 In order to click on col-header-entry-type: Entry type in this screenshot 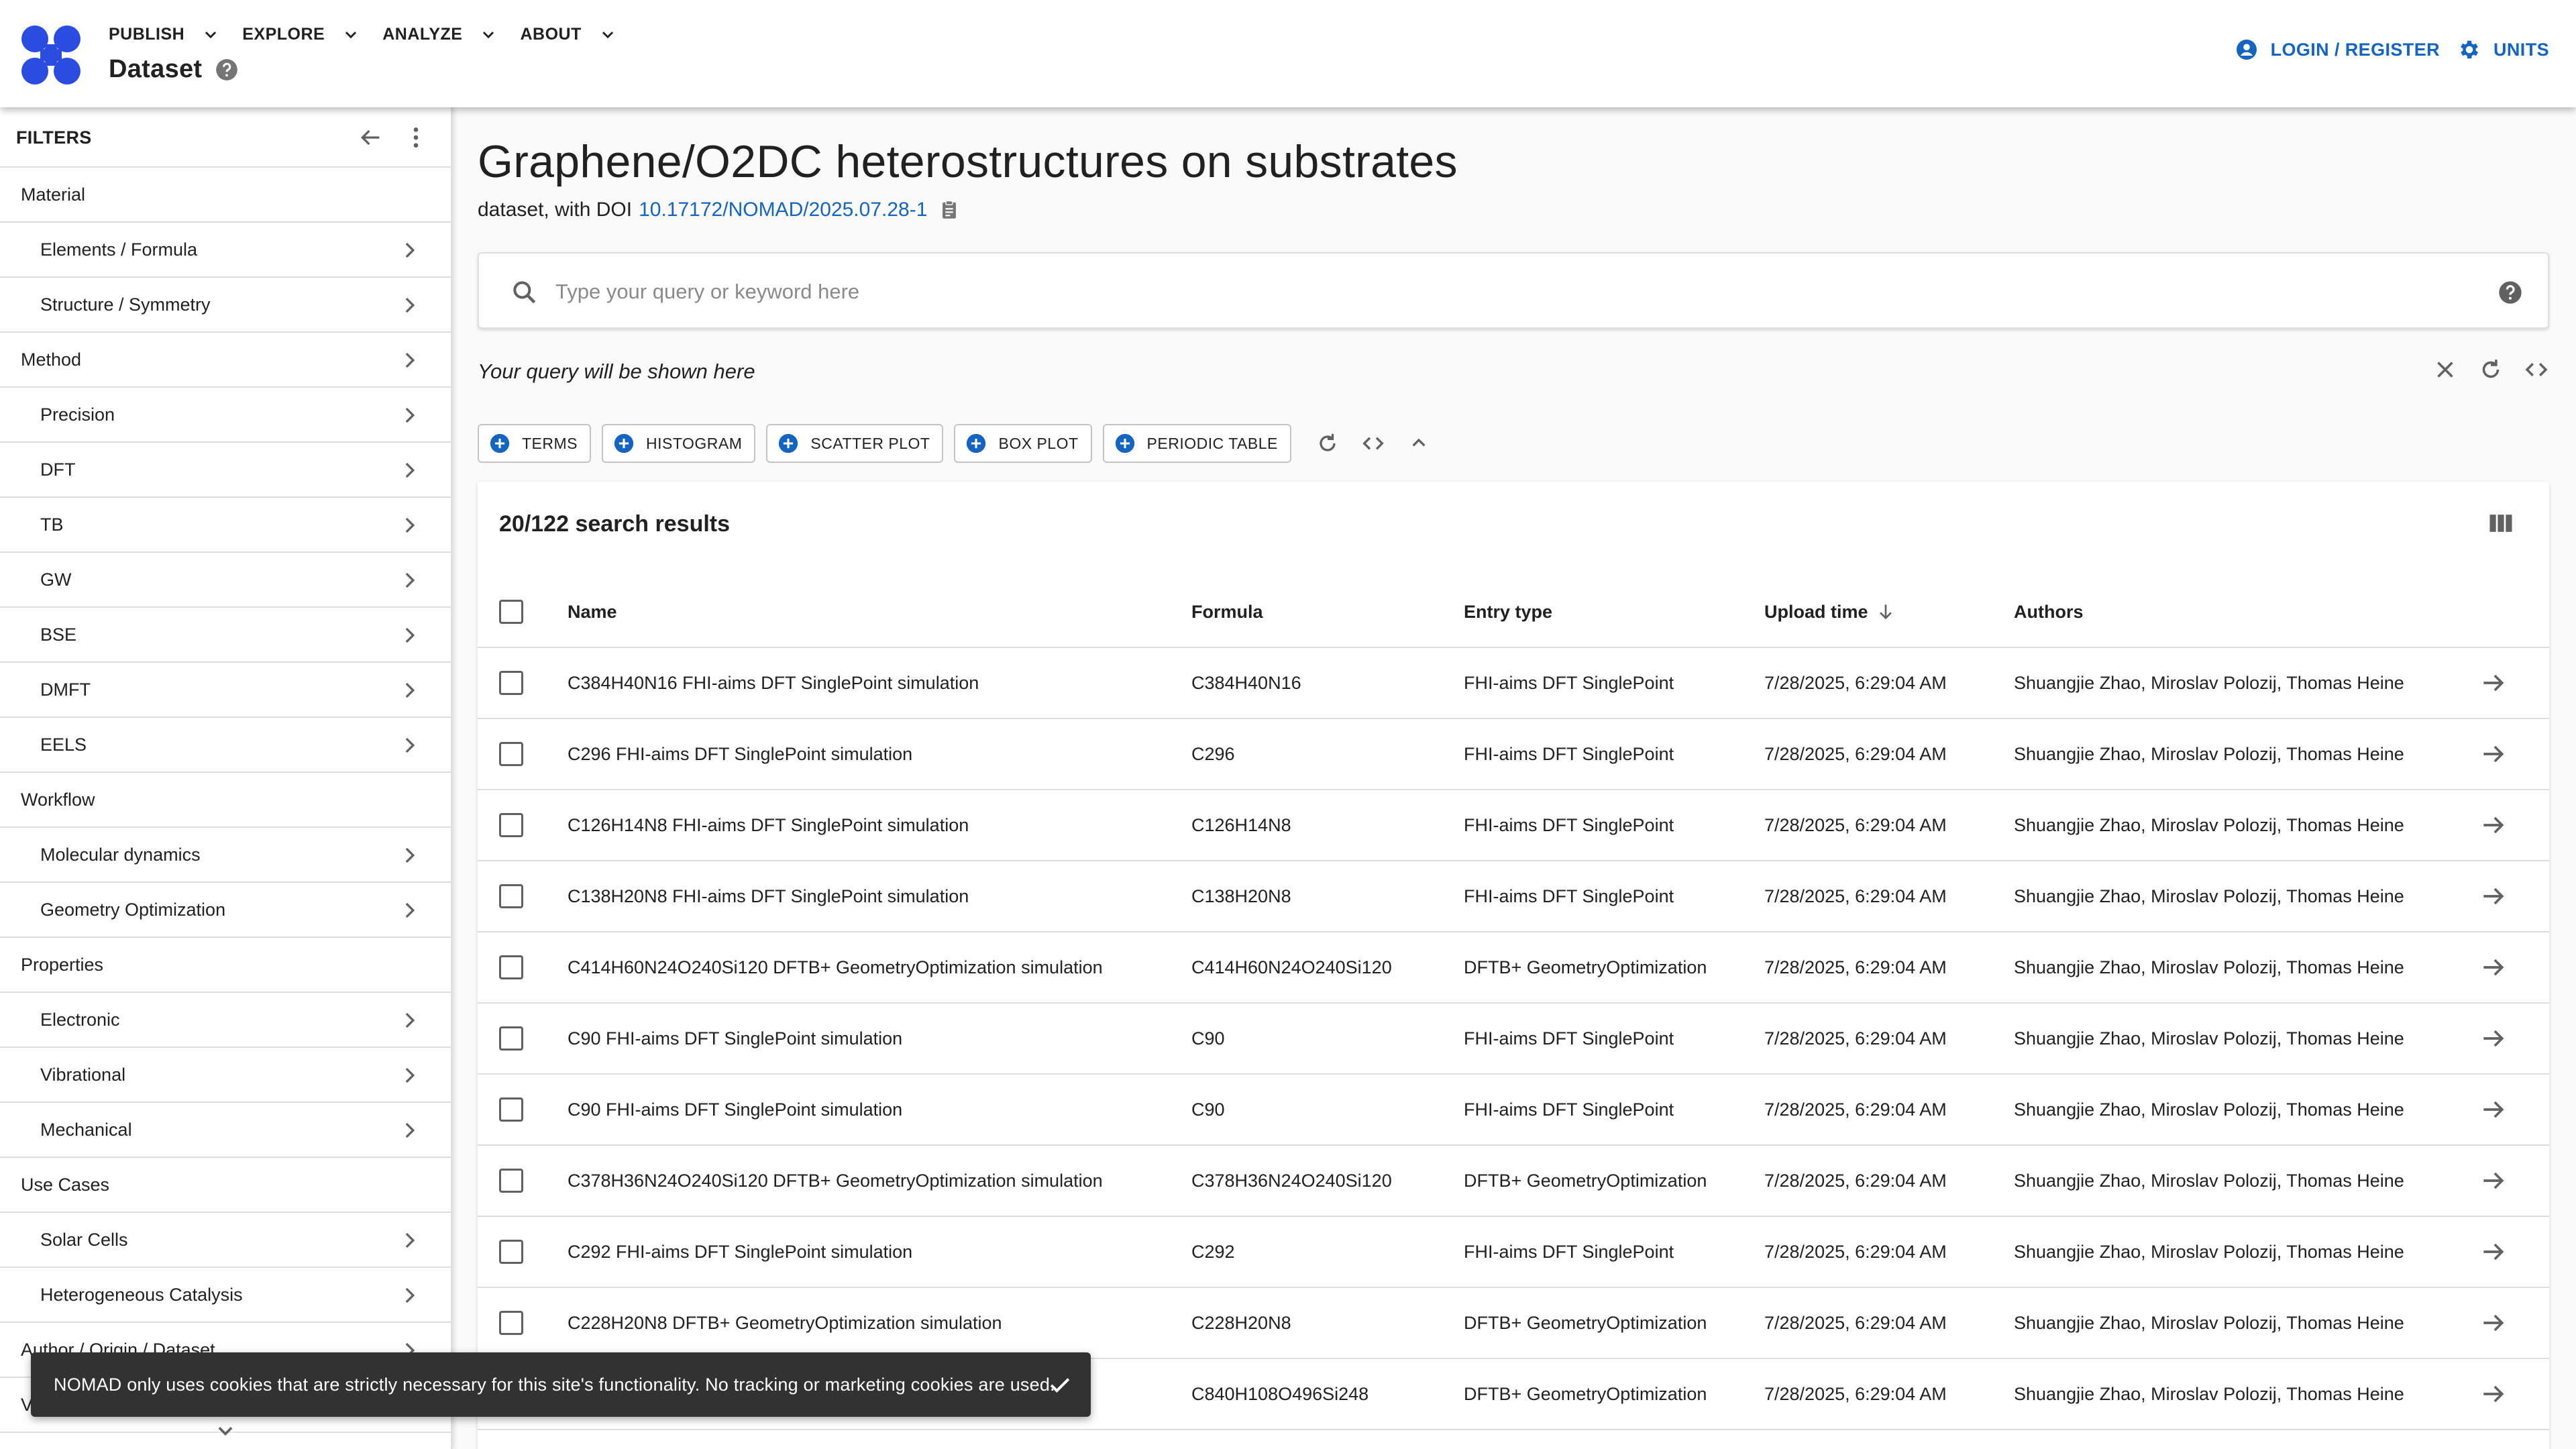, I will do `click(1508, 612)`.